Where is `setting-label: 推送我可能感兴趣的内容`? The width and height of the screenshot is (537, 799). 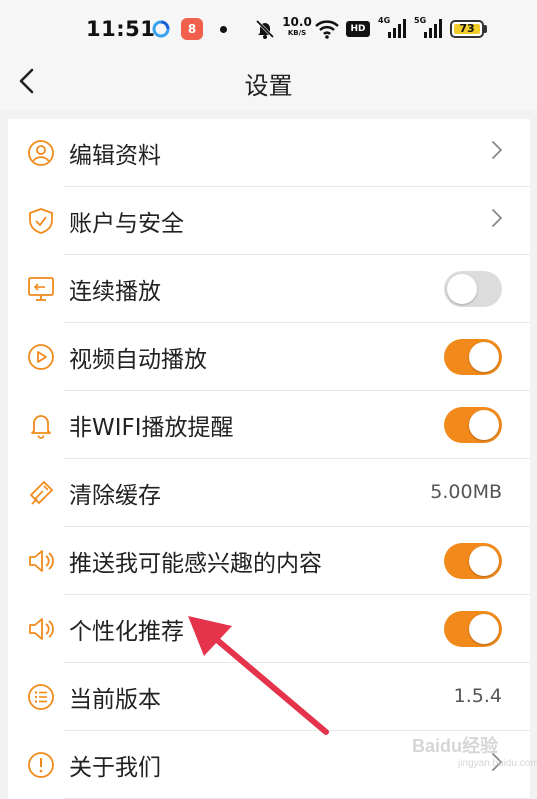
setting-label: 推送我可能感兴趣的内容 is located at coordinates (195, 564).